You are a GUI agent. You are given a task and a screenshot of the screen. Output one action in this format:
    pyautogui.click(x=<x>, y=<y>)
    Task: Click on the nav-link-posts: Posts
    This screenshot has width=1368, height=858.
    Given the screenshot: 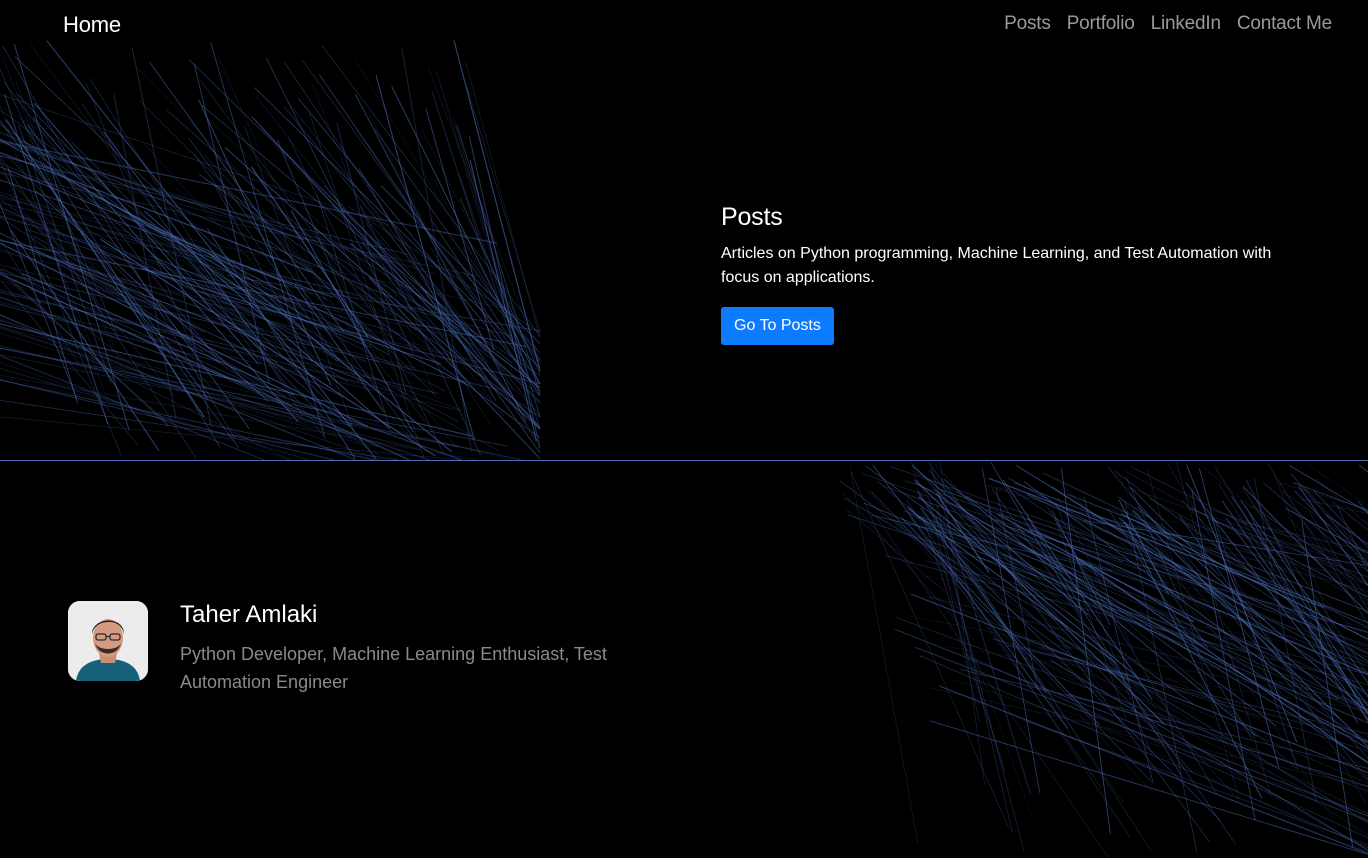 What is the action you would take?
    pyautogui.click(x=1027, y=24)
    